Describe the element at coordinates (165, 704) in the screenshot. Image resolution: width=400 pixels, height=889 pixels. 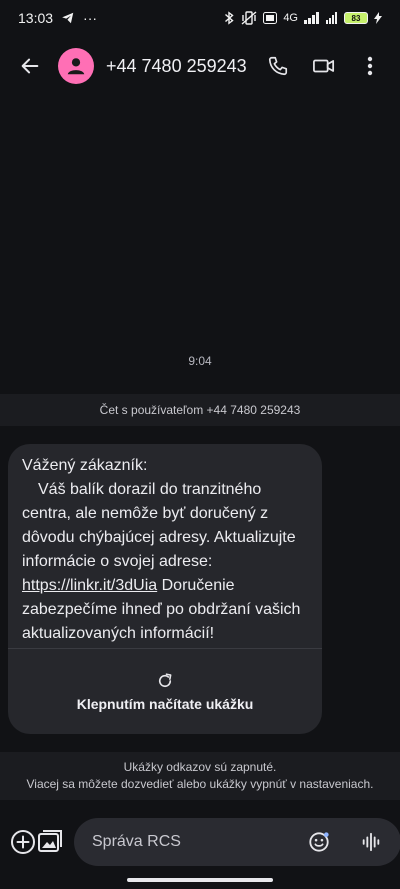
I see `preview-label: Klepnutím načítate ukážku` at that location.